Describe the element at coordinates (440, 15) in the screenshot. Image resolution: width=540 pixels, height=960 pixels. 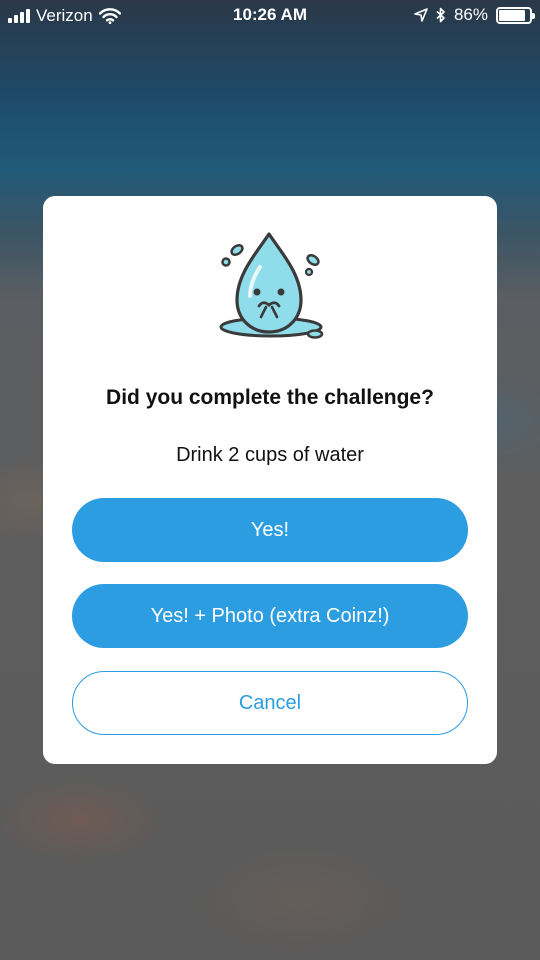
I see `bluetooth-icon` at that location.